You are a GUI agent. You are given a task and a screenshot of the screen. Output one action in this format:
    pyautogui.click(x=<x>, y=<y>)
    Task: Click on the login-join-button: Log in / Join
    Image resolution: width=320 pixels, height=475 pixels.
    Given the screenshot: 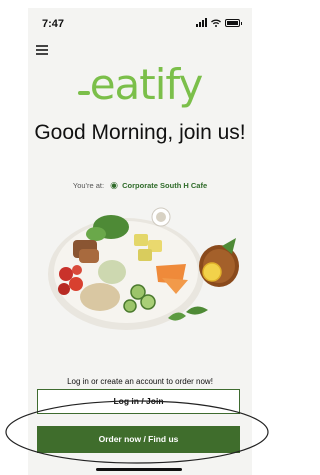 What is the action you would take?
    pyautogui.click(x=138, y=401)
    